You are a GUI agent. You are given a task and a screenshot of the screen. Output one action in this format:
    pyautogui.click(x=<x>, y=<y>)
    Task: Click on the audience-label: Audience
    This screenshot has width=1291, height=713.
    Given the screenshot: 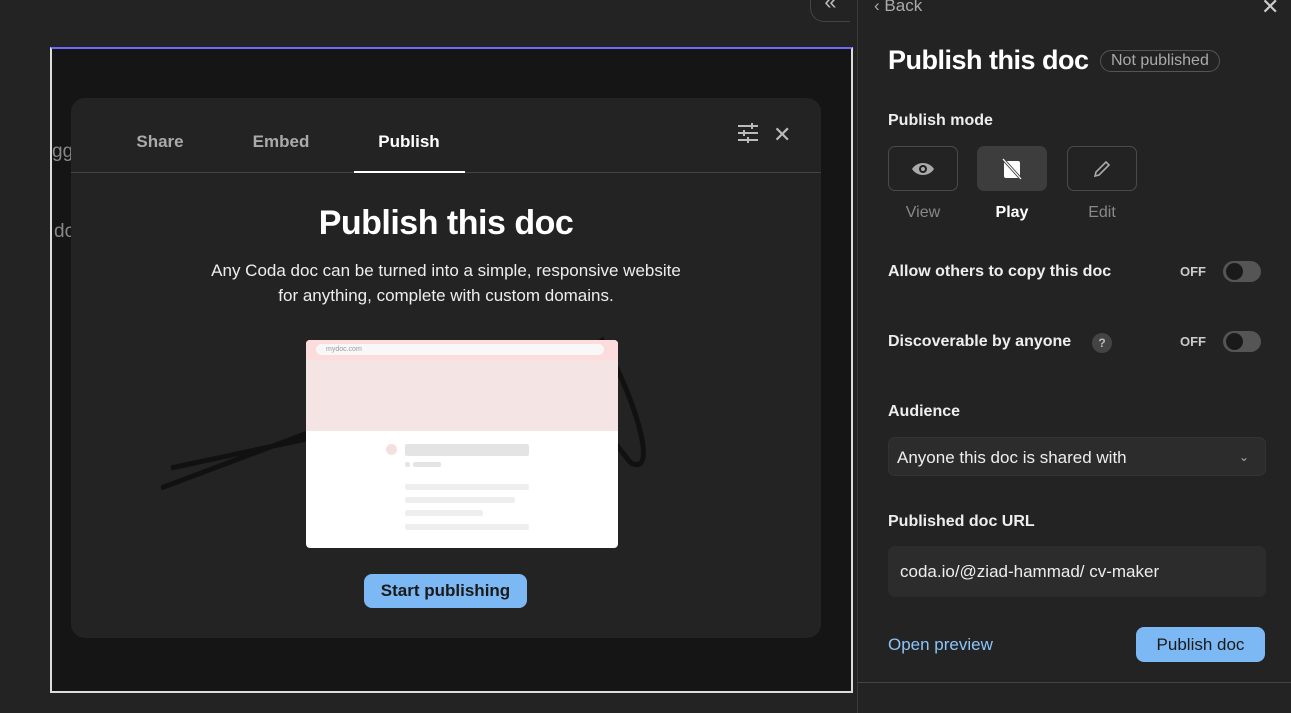 What is the action you would take?
    pyautogui.click(x=924, y=411)
    